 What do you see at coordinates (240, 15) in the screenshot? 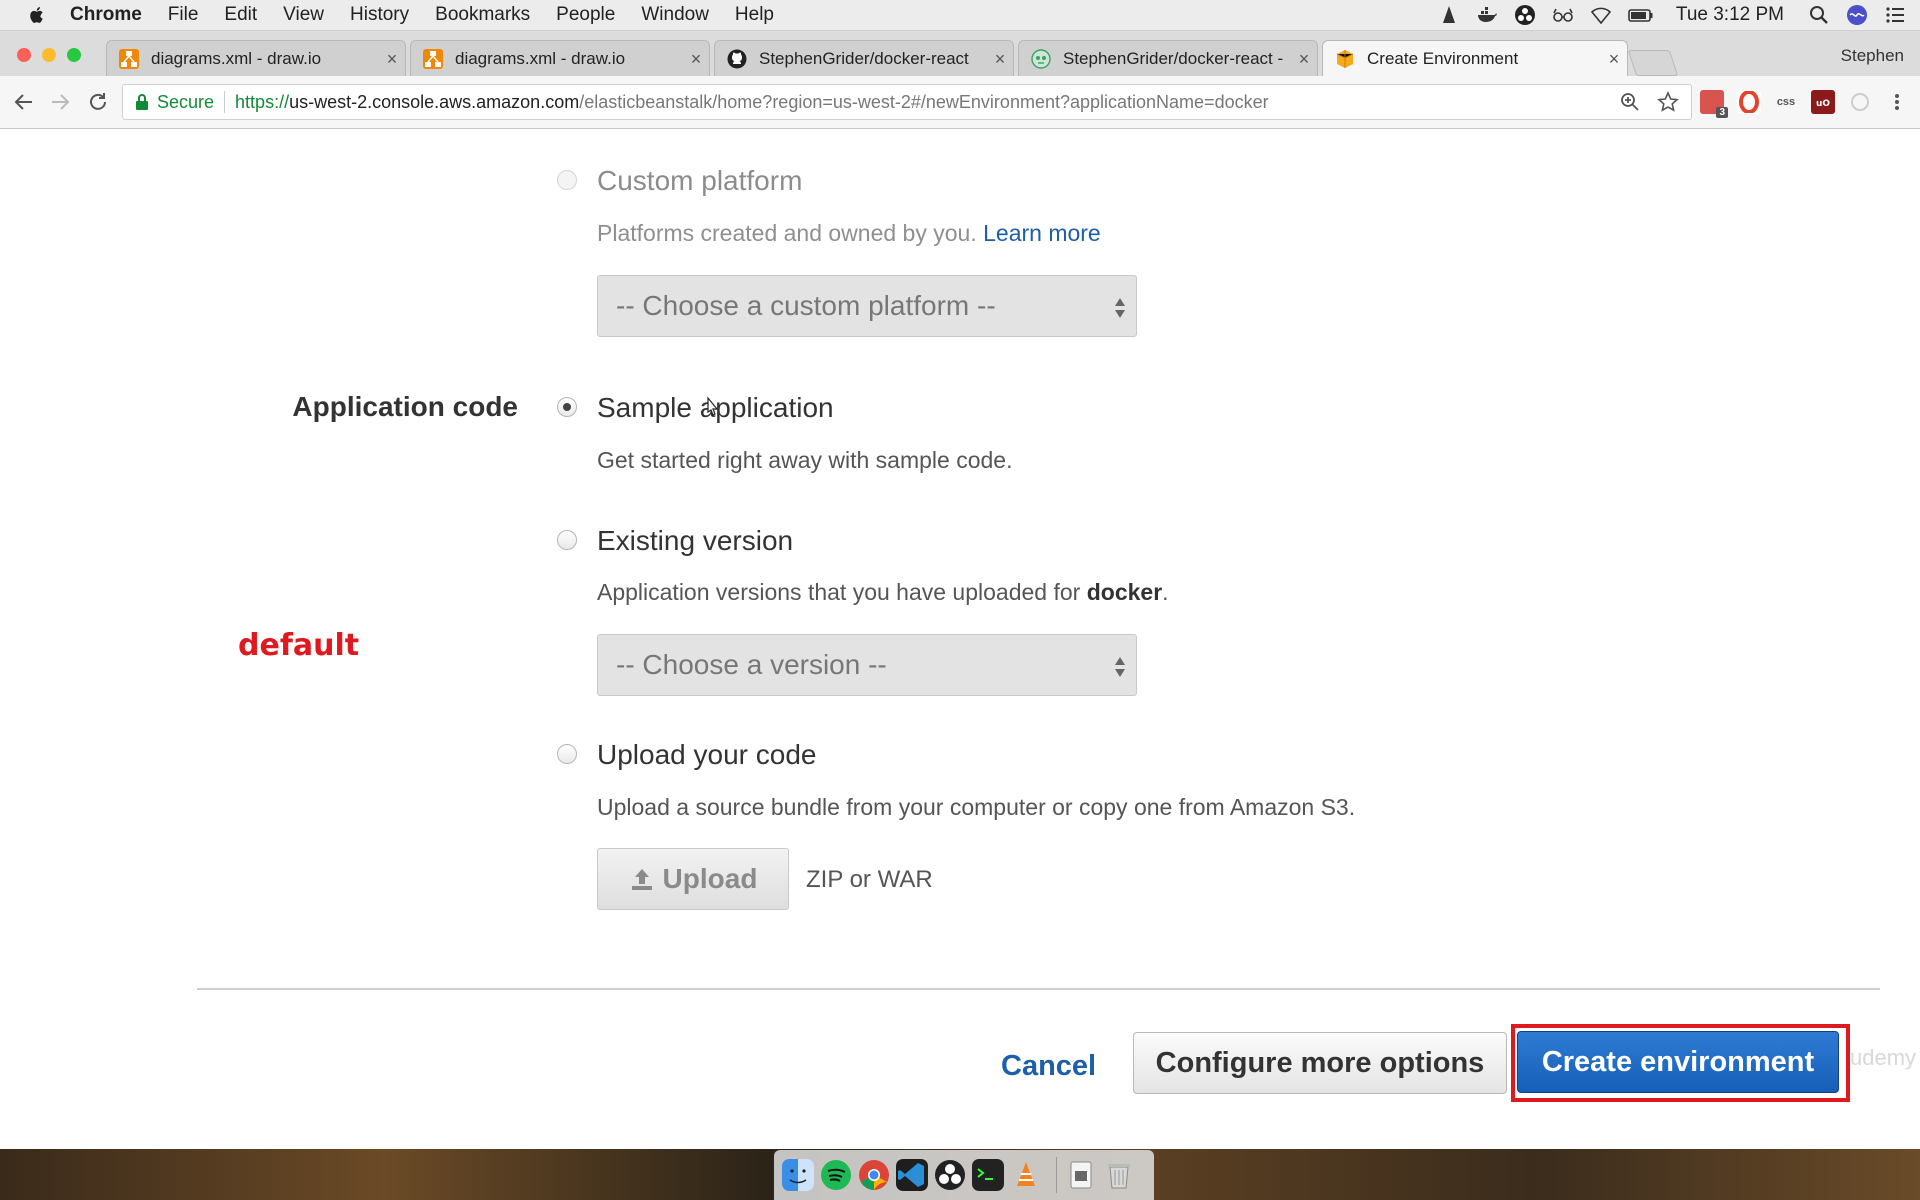
I see `menu-edit: Edit` at bounding box center [240, 15].